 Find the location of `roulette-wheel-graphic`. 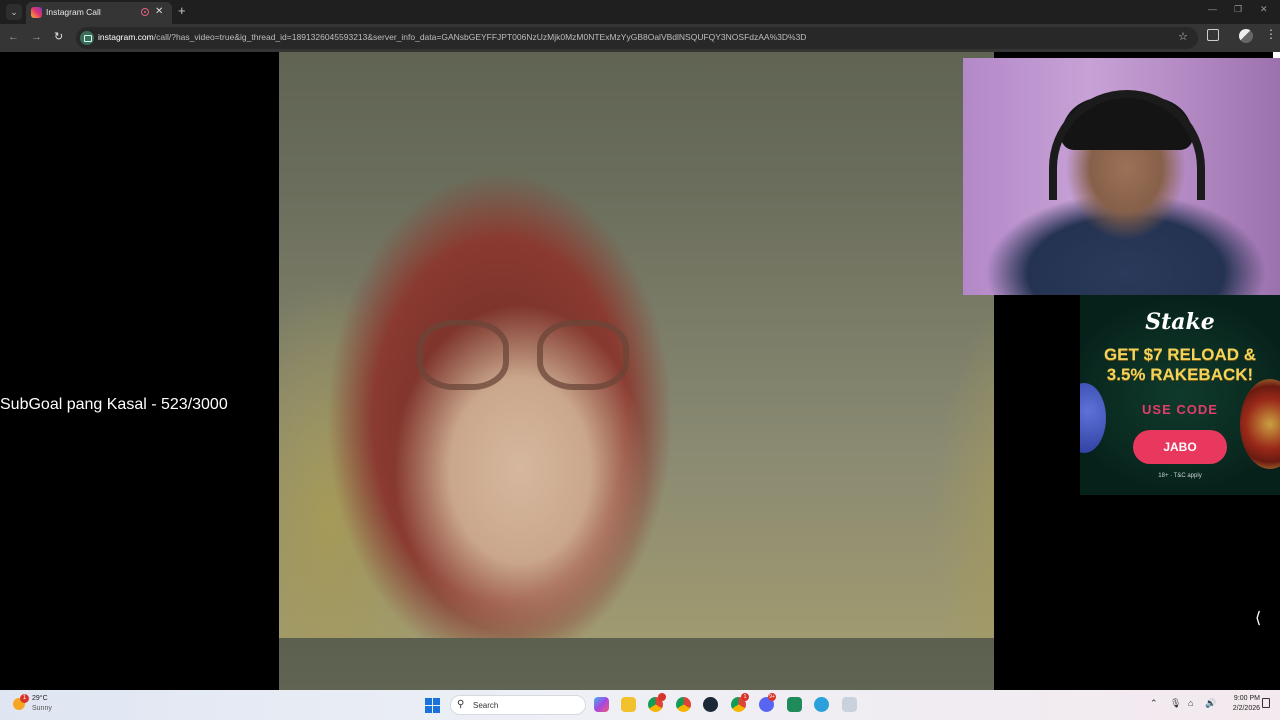

roulette-wheel-graphic is located at coordinates (1260, 424).